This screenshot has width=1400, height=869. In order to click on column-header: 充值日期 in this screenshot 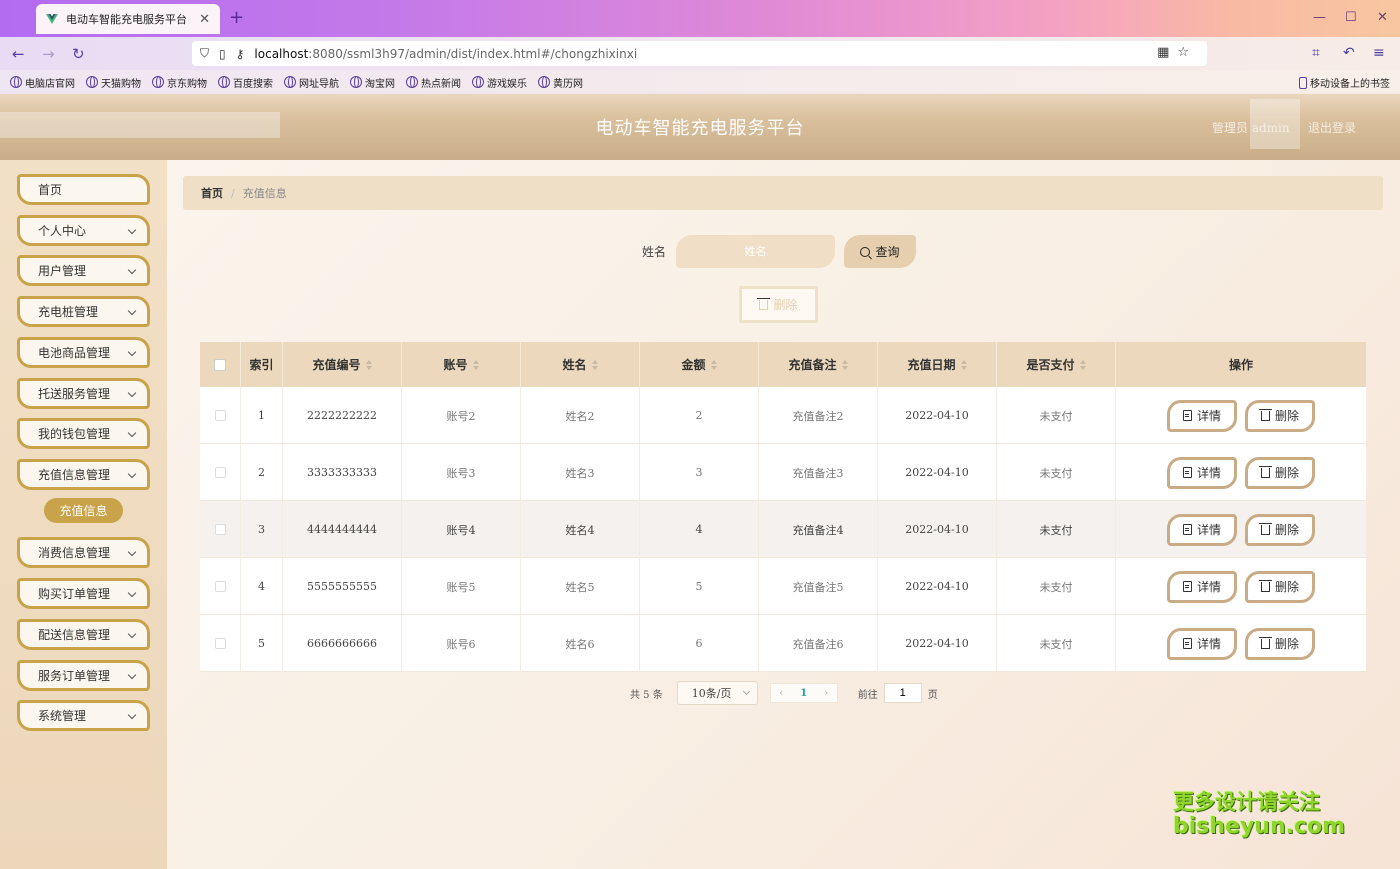, I will do `click(937, 364)`.